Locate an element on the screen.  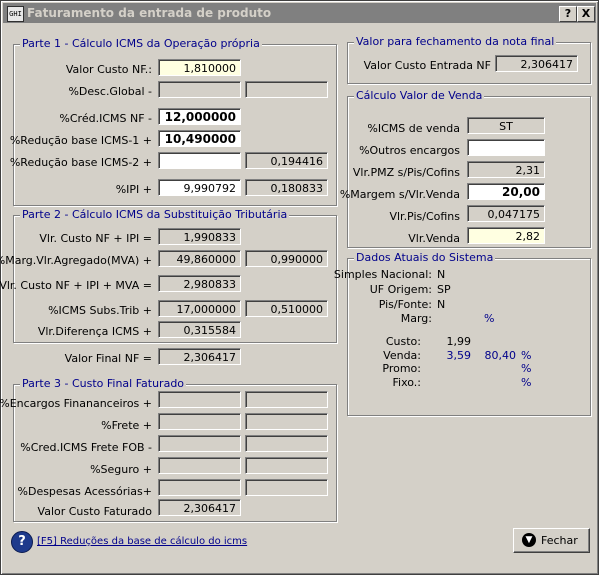
custo-nf-ipi-mva-field: 2,980833 is located at coordinates (199, 283).